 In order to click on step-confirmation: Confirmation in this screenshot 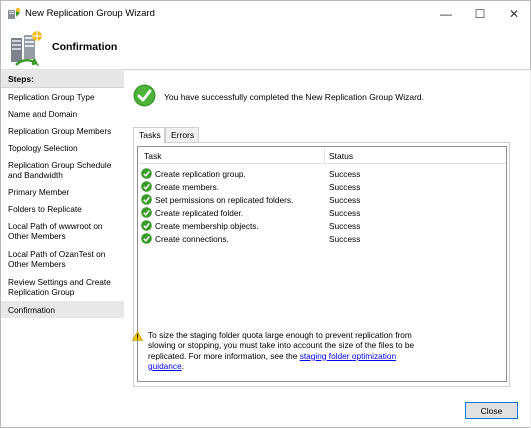, I will do `click(62, 309)`.